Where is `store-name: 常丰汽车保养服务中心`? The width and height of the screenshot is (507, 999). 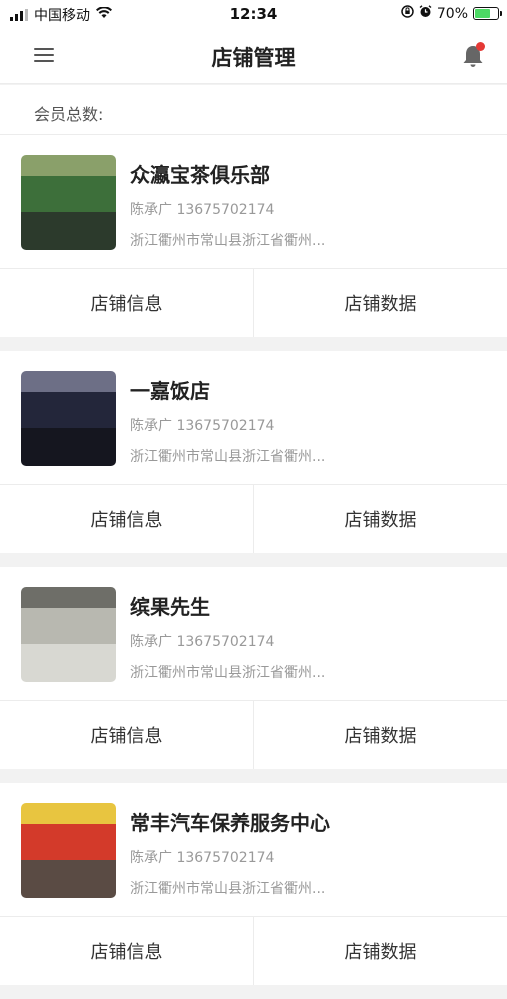
store-name: 常丰汽车保养服务中心 is located at coordinates (230, 823).